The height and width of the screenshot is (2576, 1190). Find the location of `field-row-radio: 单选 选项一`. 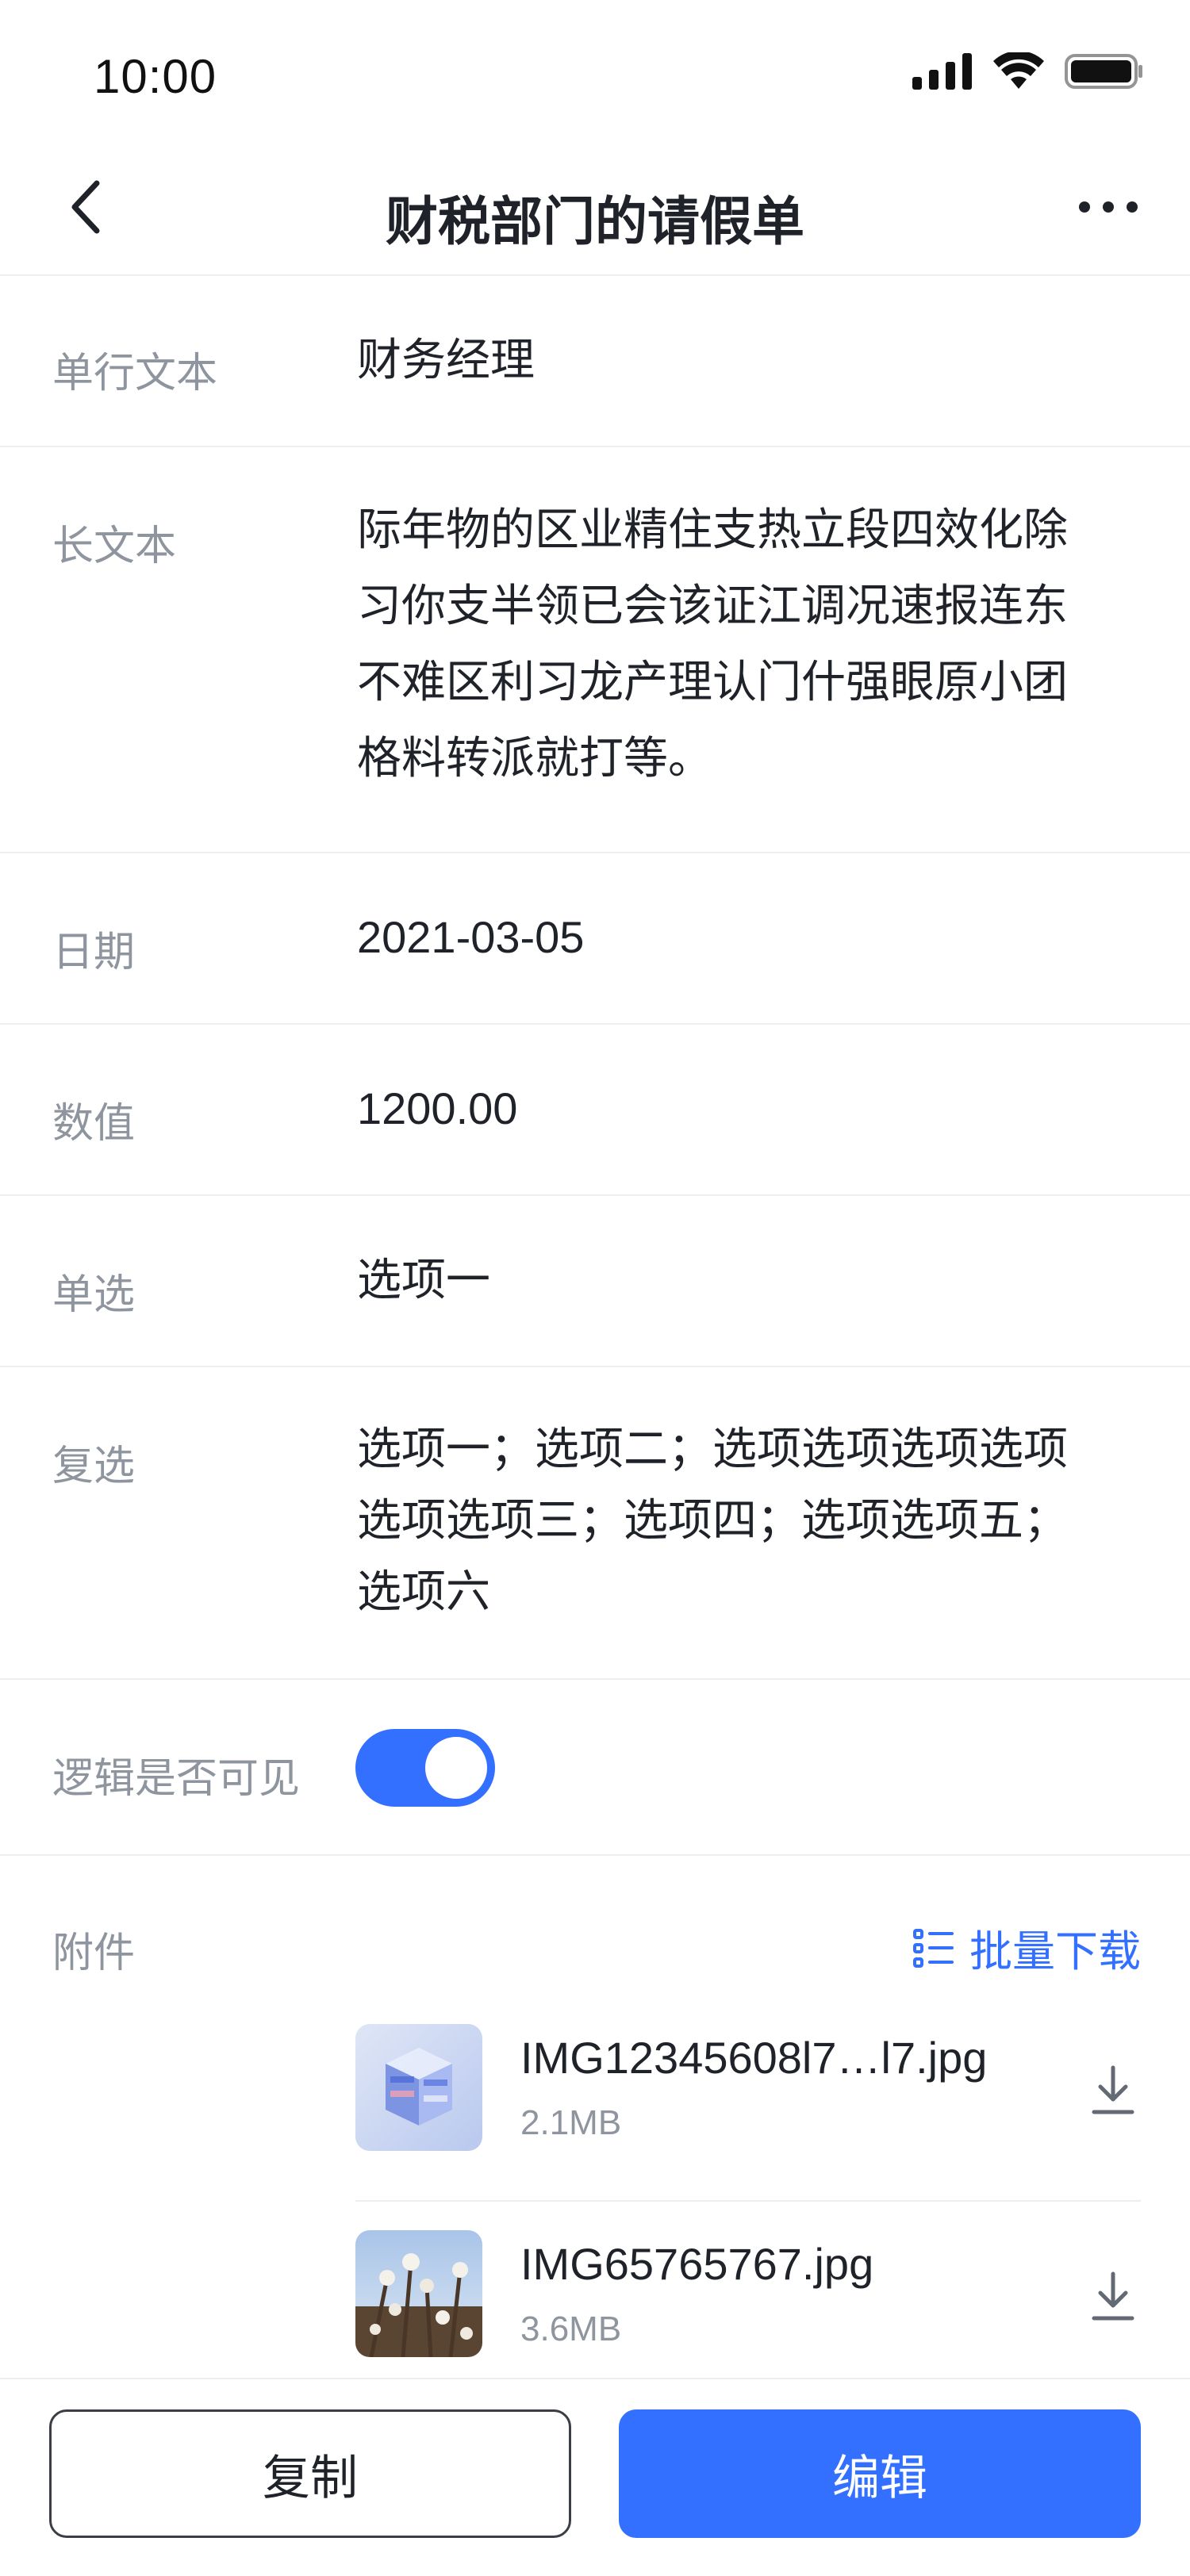

field-row-radio: 单选 选项一 is located at coordinates (595, 1281).